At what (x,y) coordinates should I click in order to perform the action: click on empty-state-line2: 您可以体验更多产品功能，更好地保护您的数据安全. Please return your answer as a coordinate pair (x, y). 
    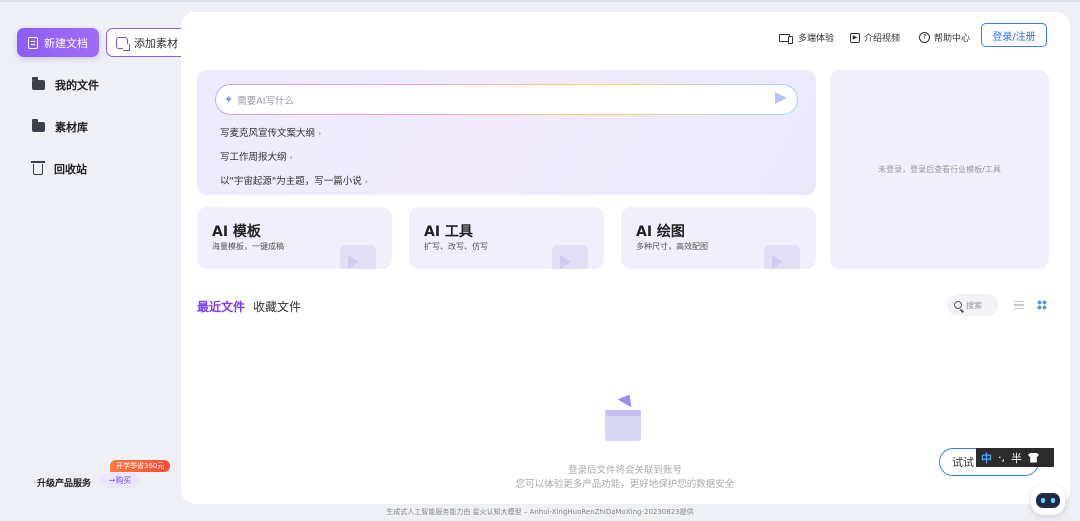
    Looking at the image, I should click on (625, 484).